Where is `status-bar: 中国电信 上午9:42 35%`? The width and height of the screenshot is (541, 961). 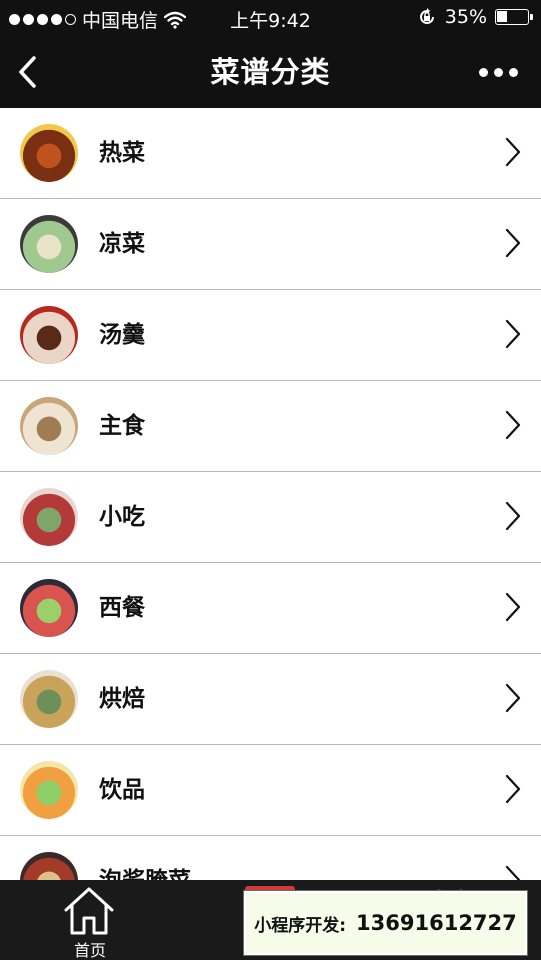
status-bar: 中国电信 上午9:42 35% is located at coordinates (270, 18).